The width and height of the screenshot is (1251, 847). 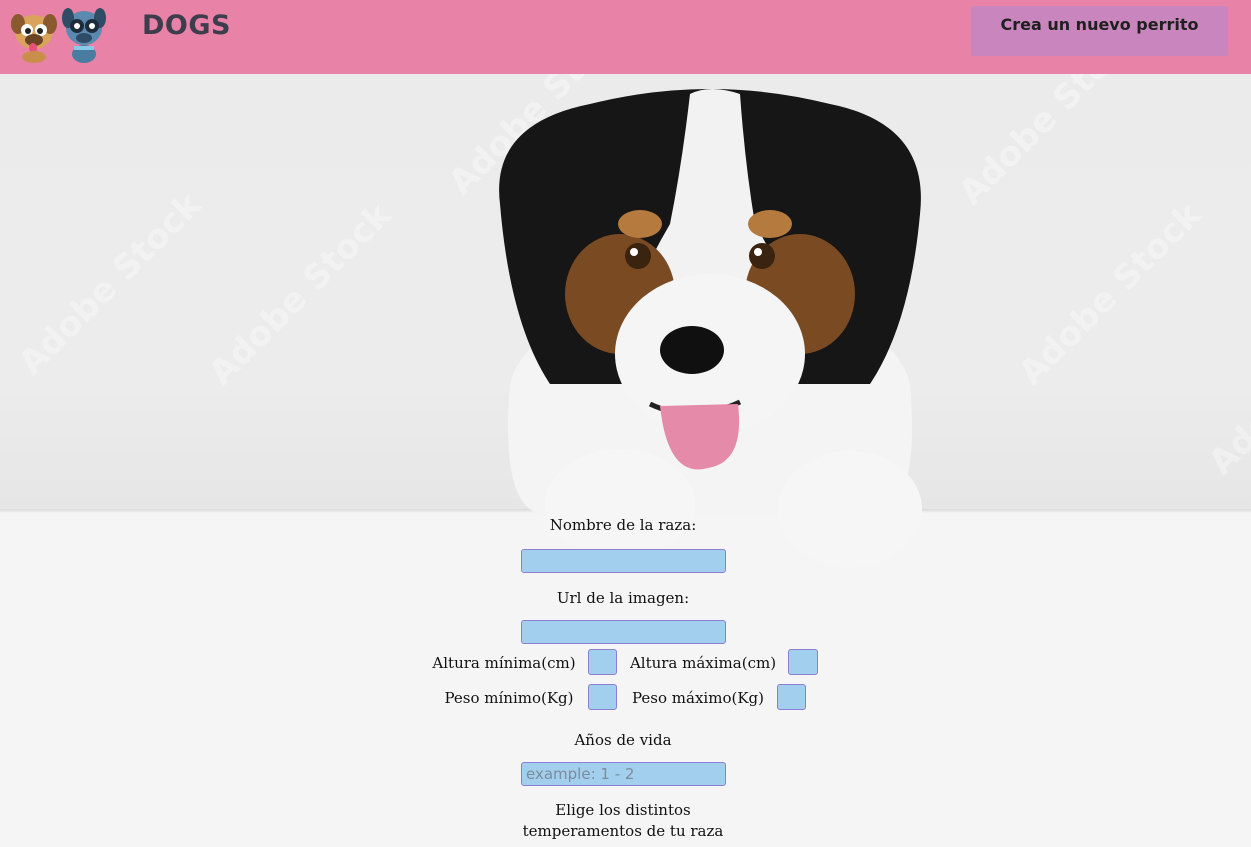 What do you see at coordinates (698, 698) in the screenshot?
I see `weight-max-label: Peso máximo(Kg)` at bounding box center [698, 698].